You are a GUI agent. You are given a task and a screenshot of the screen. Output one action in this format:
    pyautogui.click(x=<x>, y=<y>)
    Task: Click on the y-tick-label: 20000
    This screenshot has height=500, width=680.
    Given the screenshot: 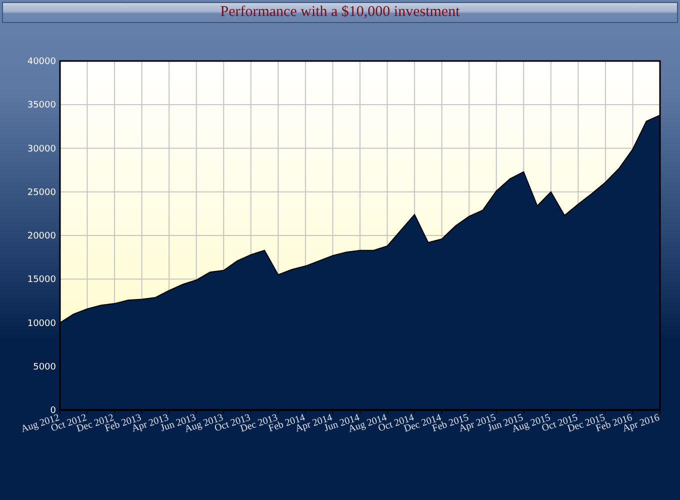 What is the action you would take?
    pyautogui.click(x=41, y=237)
    